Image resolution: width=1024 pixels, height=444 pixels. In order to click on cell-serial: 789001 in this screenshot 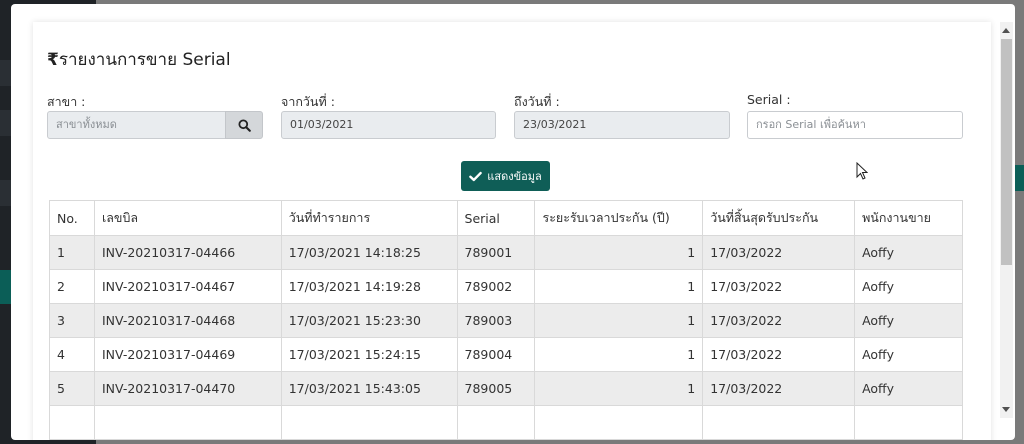, I will do `click(496, 252)`.